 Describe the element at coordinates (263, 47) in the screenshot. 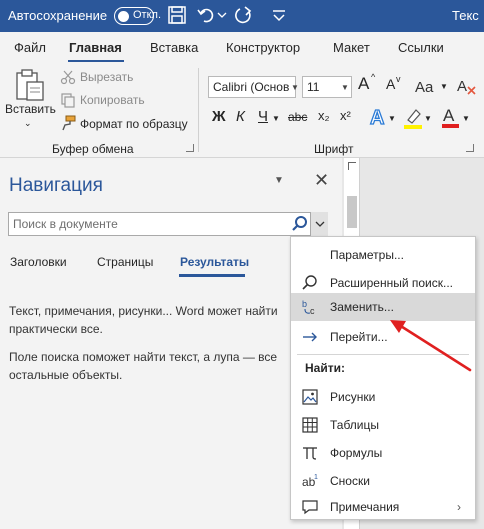

I see `tab-design: Конструктор` at that location.